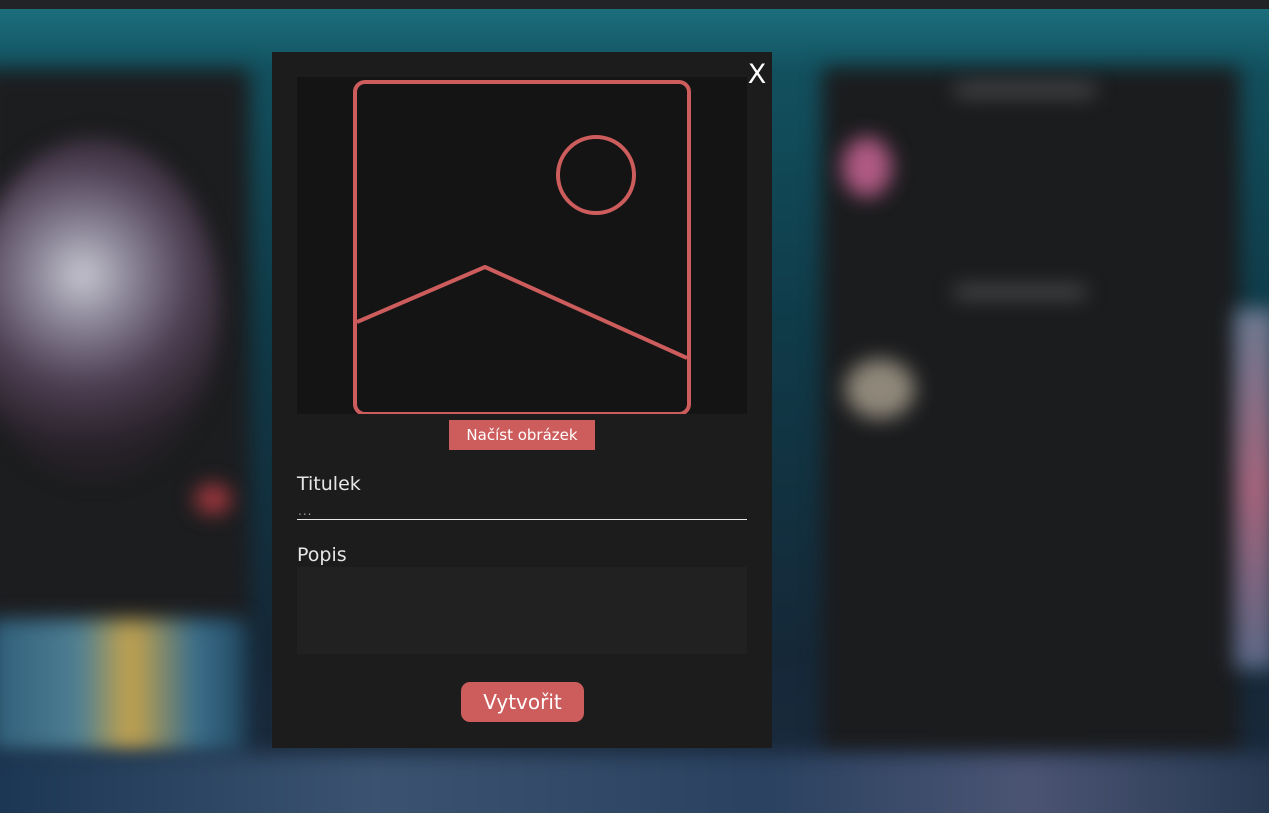 The height and width of the screenshot is (813, 1269). Describe the element at coordinates (522, 435) in the screenshot. I see `load-image-button: Načíst obrázek` at that location.